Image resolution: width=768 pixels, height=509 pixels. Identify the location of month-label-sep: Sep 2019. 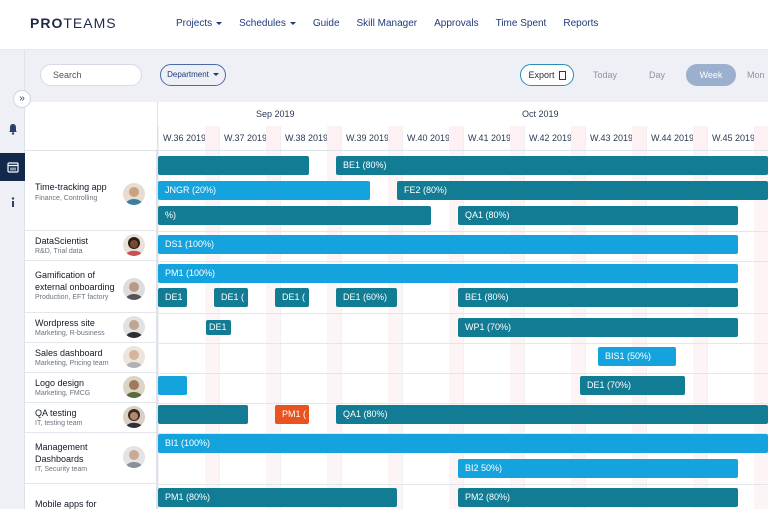
(275, 114).